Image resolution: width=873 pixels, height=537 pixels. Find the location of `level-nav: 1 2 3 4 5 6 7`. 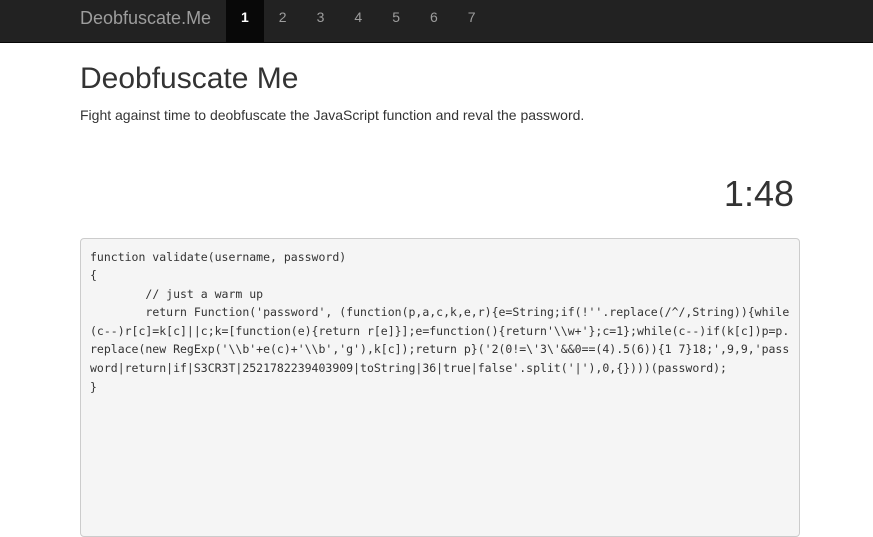

level-nav: 1 2 3 4 5 6 7 is located at coordinates (358, 21).